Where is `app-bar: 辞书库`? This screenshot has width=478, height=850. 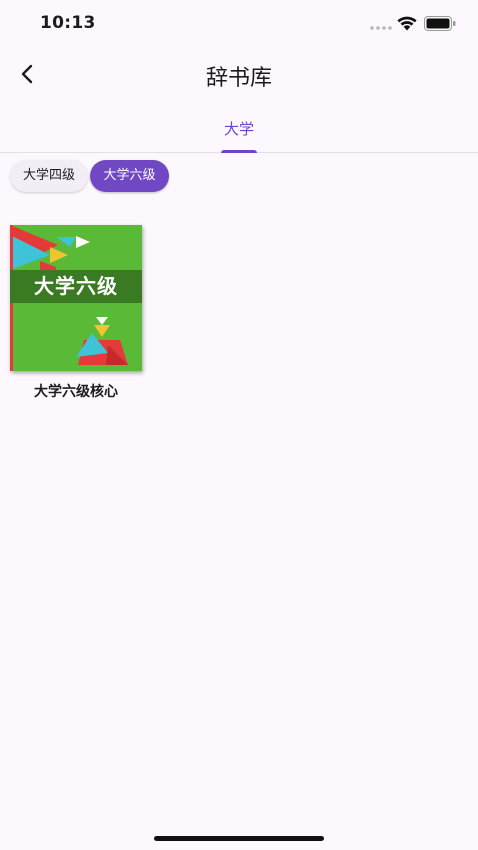
app-bar: 辞书库 is located at coordinates (239, 76).